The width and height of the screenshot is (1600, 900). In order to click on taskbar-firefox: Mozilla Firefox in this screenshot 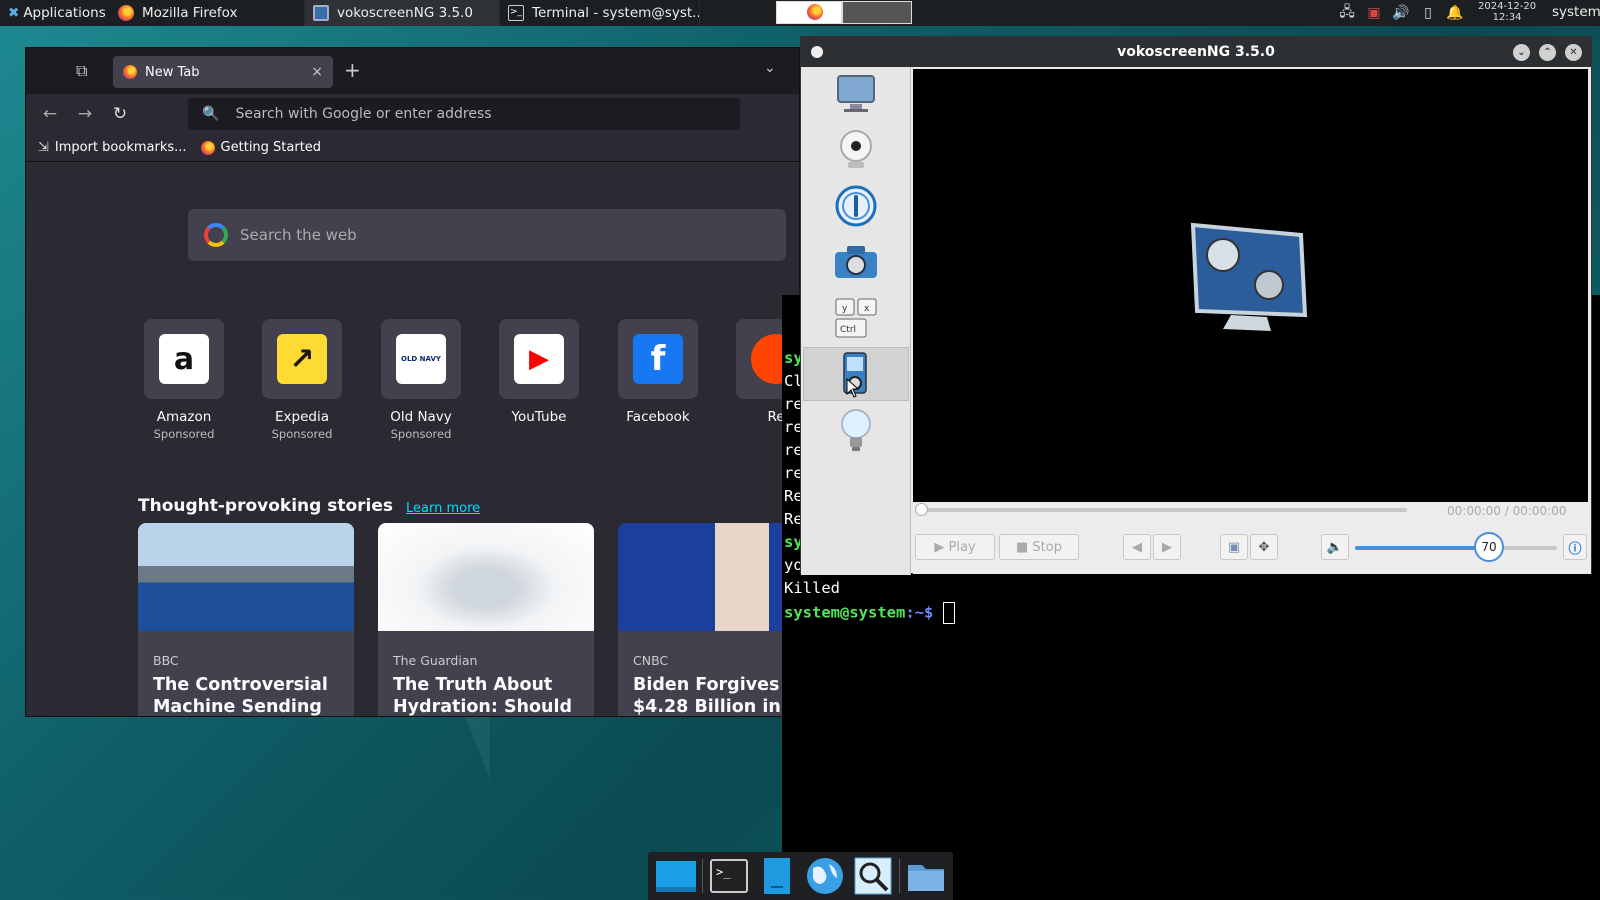, I will do `click(207, 13)`.